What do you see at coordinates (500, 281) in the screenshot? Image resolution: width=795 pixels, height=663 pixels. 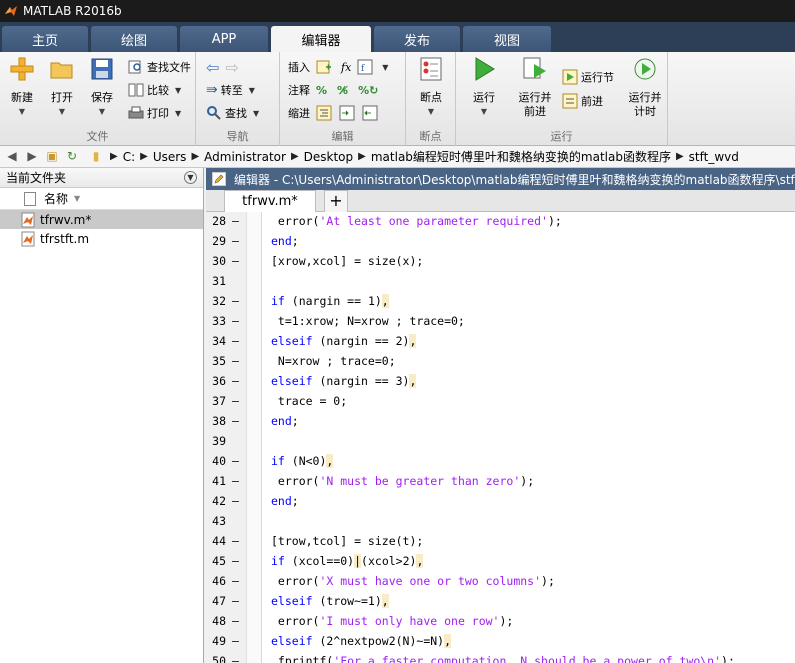 I see `code-line: 31` at bounding box center [500, 281].